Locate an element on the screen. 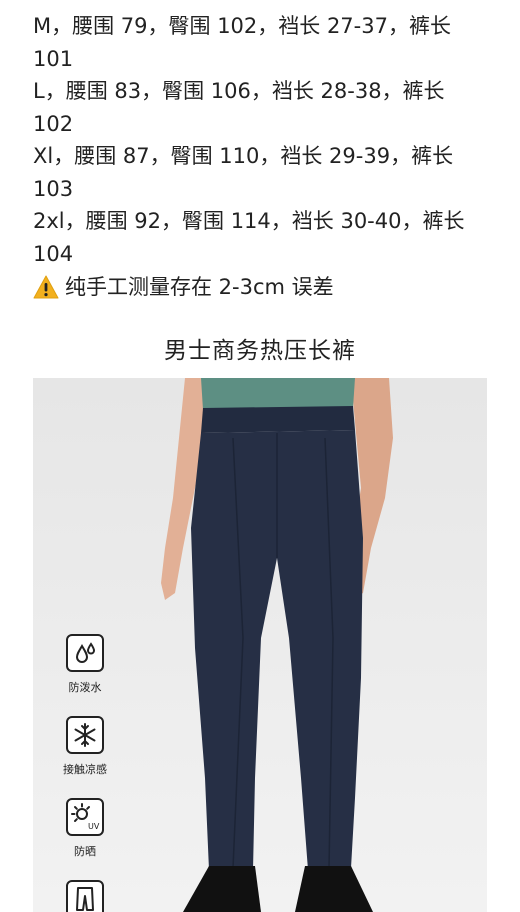 This screenshot has width=520, height=912. svg-text: UV is located at coordinates (94, 826).